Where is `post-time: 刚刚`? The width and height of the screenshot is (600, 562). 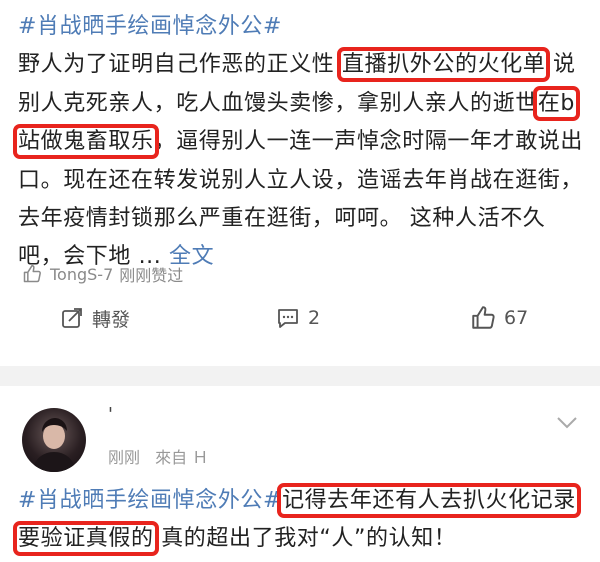
post-time: 刚刚 is located at coordinates (124, 457).